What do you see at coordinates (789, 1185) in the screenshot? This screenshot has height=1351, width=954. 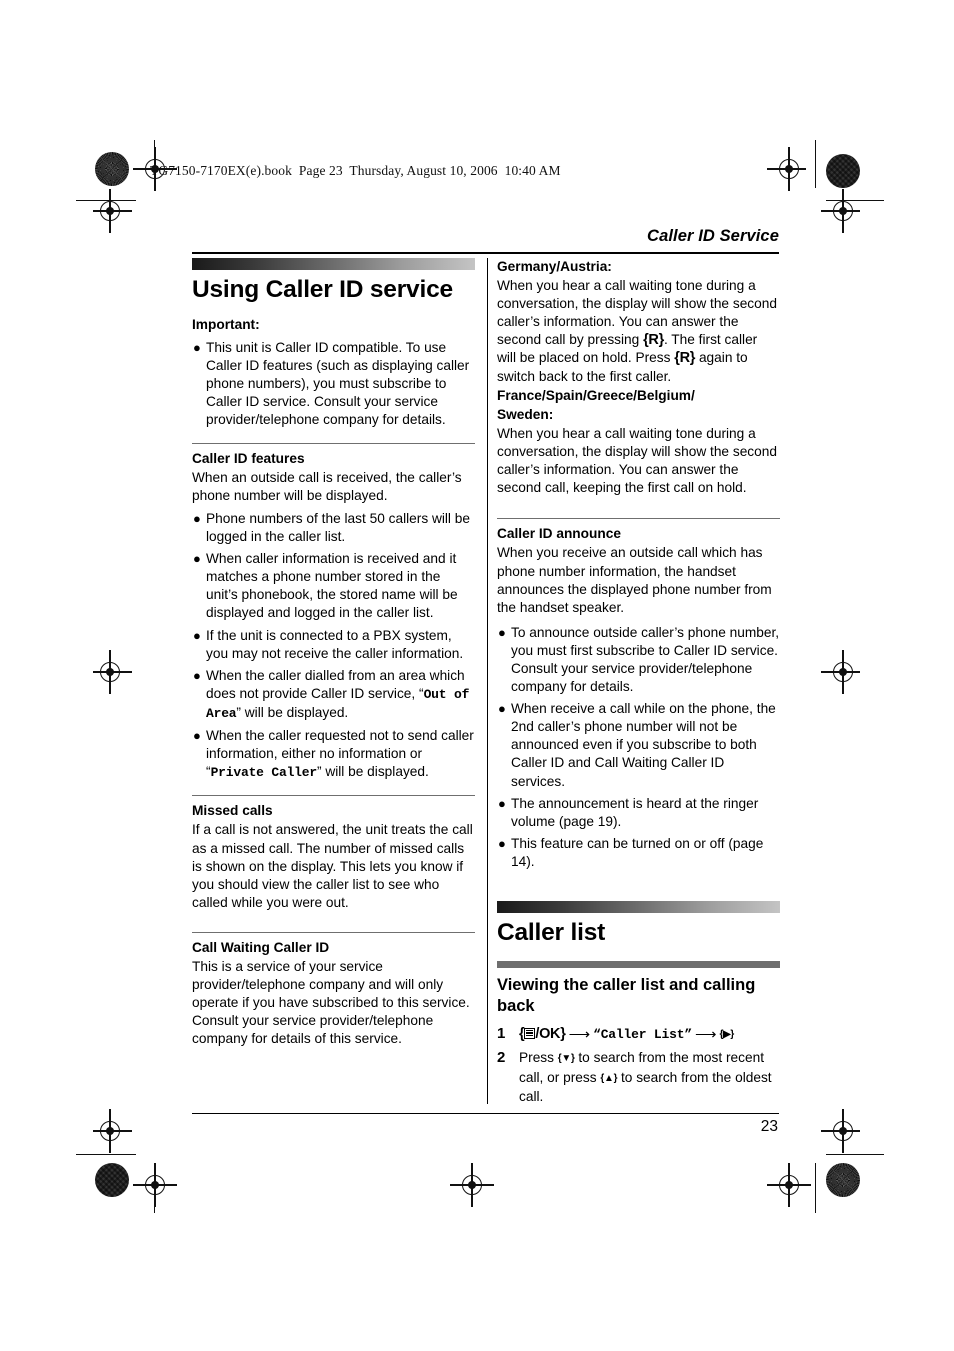 I see `registration-mark-bottom-right` at bounding box center [789, 1185].